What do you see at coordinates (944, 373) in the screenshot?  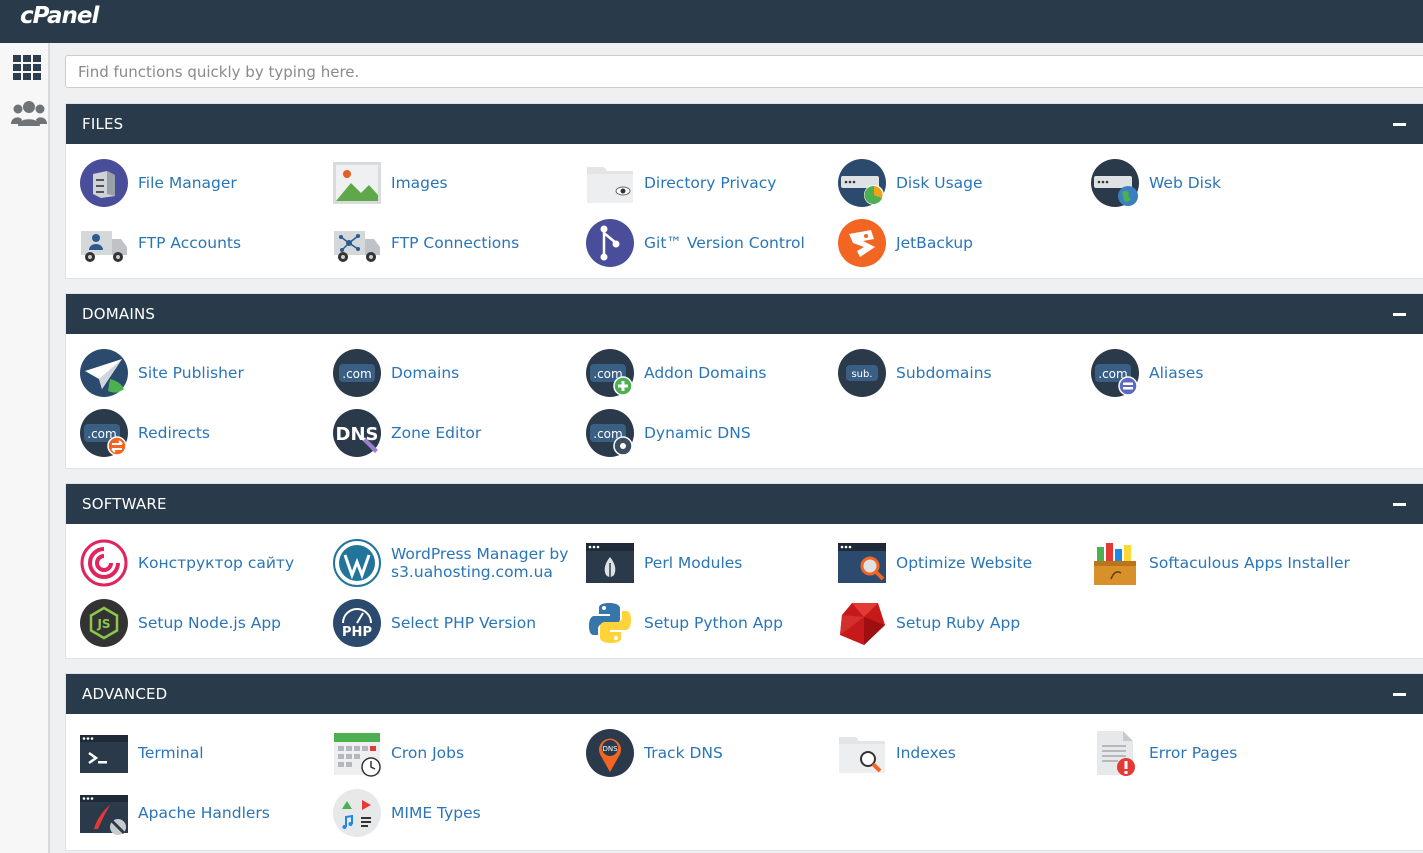 I see `item-label: Subdomains` at bounding box center [944, 373].